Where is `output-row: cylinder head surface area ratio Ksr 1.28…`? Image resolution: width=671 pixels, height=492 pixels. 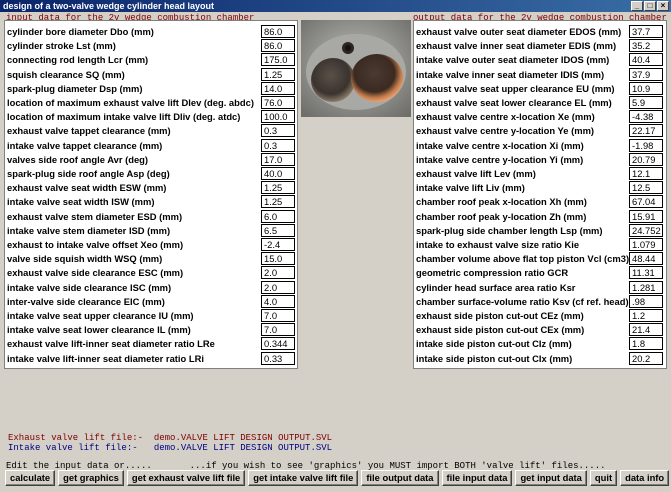 output-row: cylinder head surface area ratio Ksr 1.28… is located at coordinates (540, 287).